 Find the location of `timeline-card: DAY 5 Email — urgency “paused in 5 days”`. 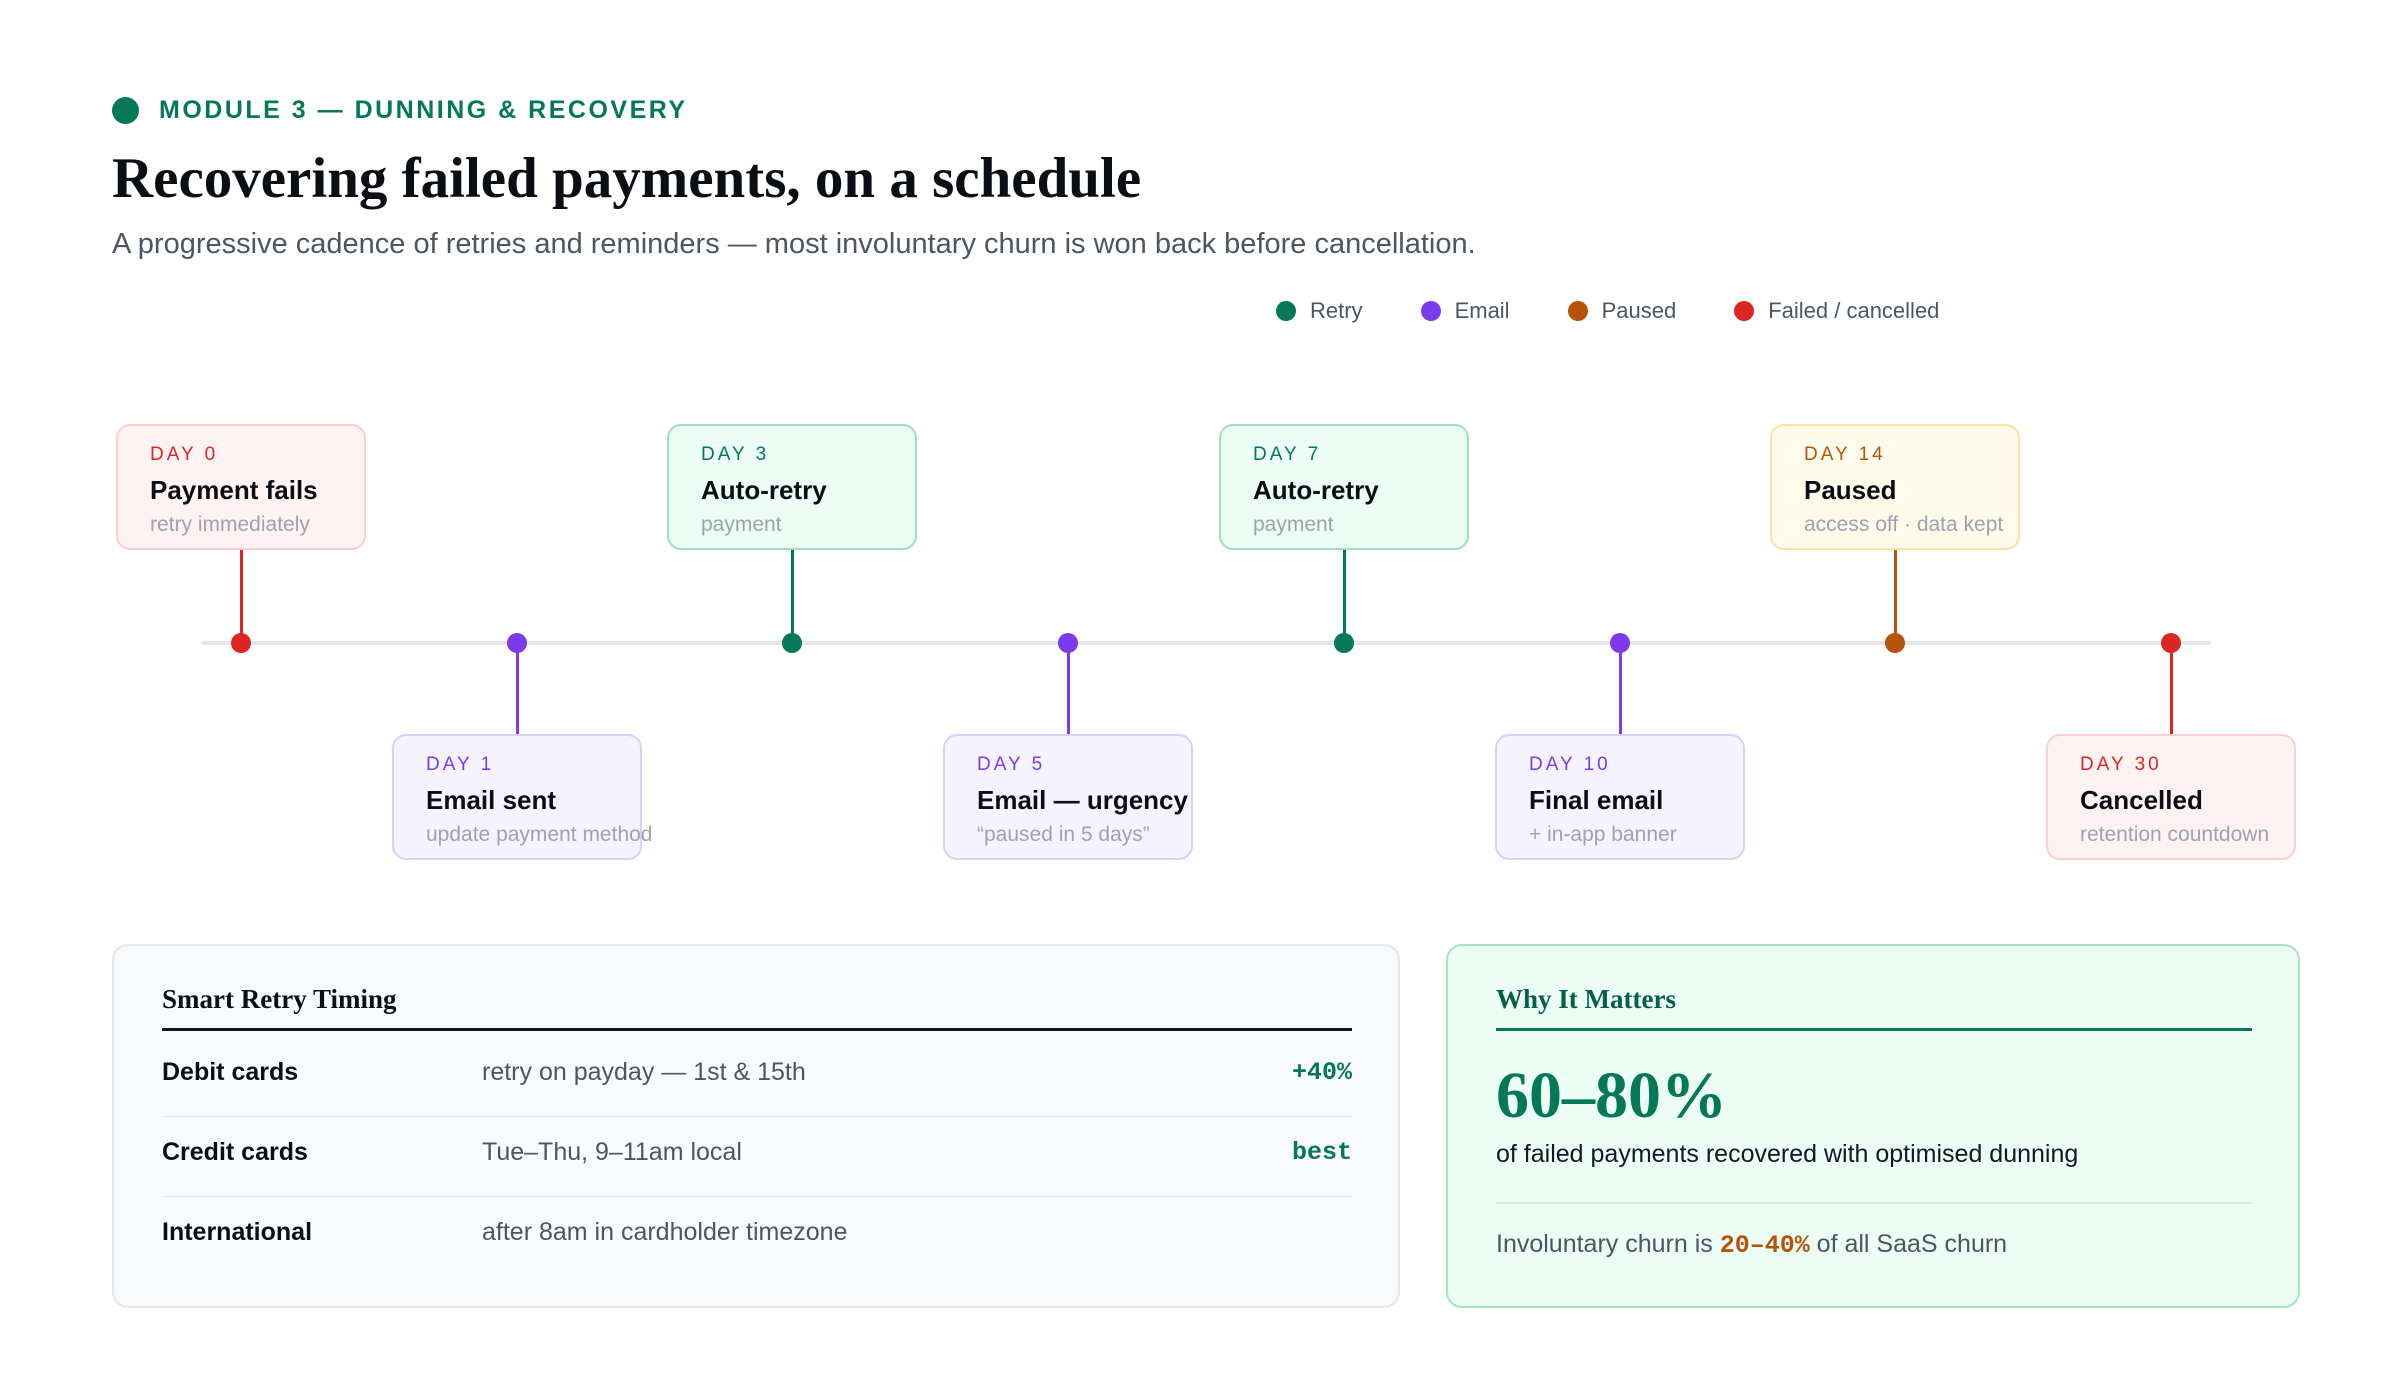

timeline-card: DAY 5 Email — urgency “paused in 5 days” is located at coordinates (1068, 797).